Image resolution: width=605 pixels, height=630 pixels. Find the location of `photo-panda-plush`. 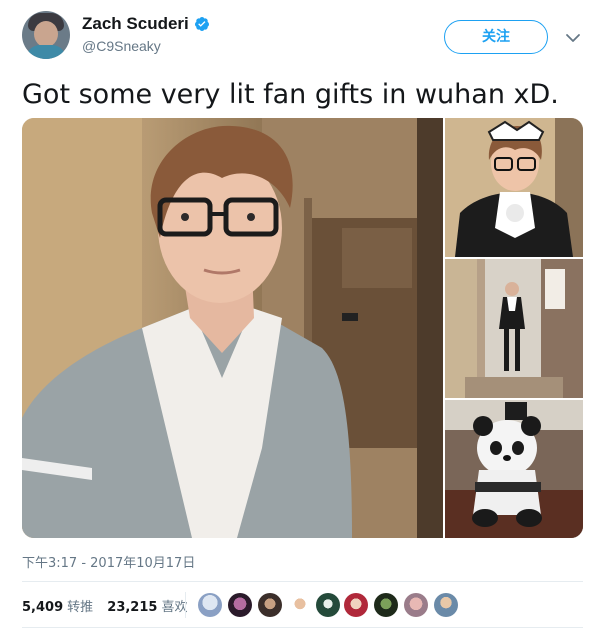

photo-panda-plush is located at coordinates (514, 469).